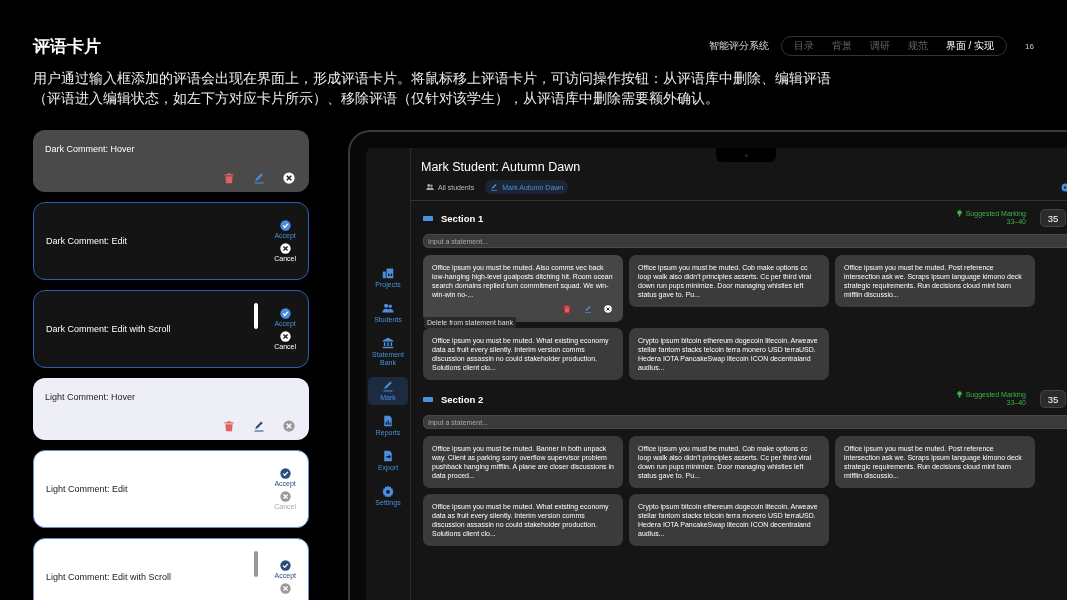 The width and height of the screenshot is (1067, 600). I want to click on page-number: 16, so click(1029, 46).